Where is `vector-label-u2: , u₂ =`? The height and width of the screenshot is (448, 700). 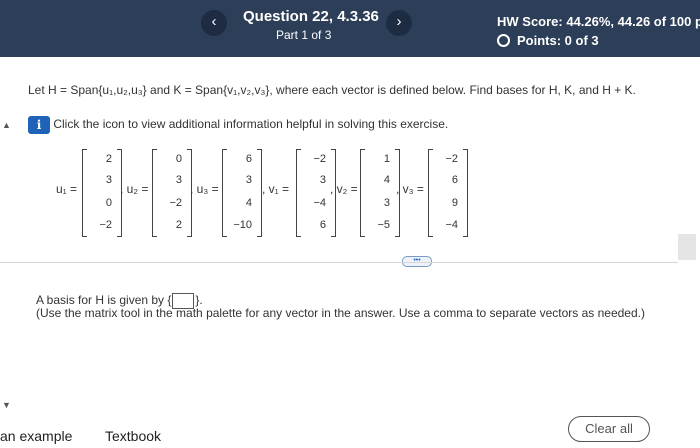 vector-label-u2: , u₂ = is located at coordinates (134, 189).